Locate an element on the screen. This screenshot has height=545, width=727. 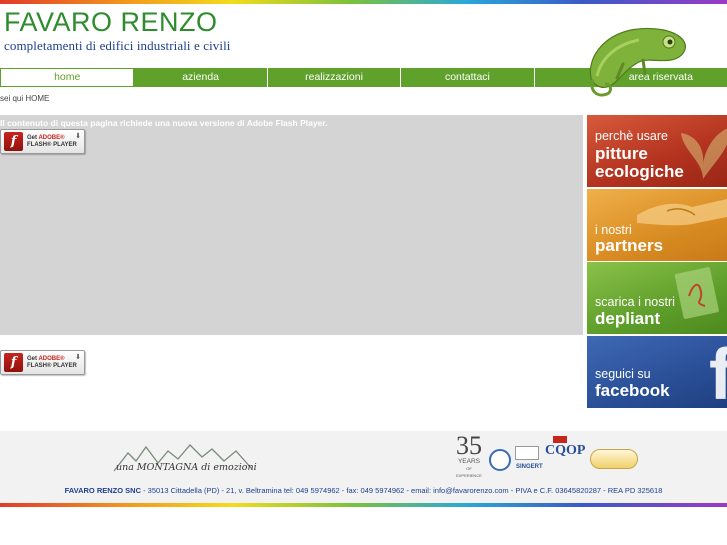
singert-badge-icon is located at coordinates (530, 453).